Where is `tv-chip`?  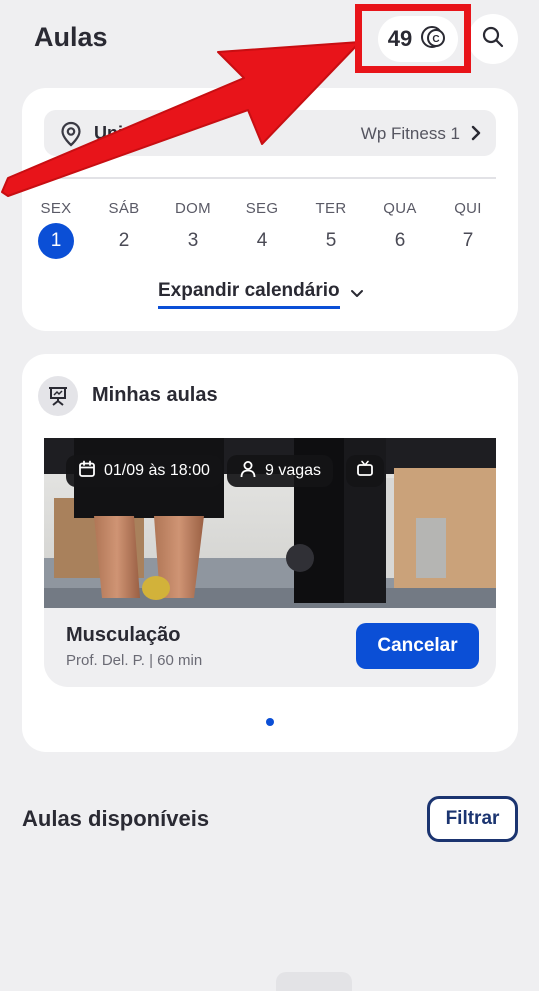 tv-chip is located at coordinates (365, 471).